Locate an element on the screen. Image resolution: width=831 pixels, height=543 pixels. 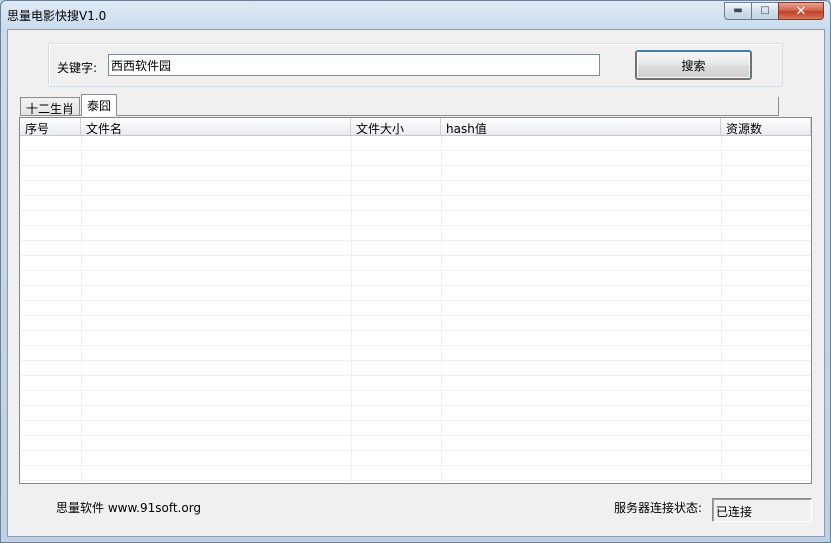
minimize-button: ▬ is located at coordinates (737, 11).